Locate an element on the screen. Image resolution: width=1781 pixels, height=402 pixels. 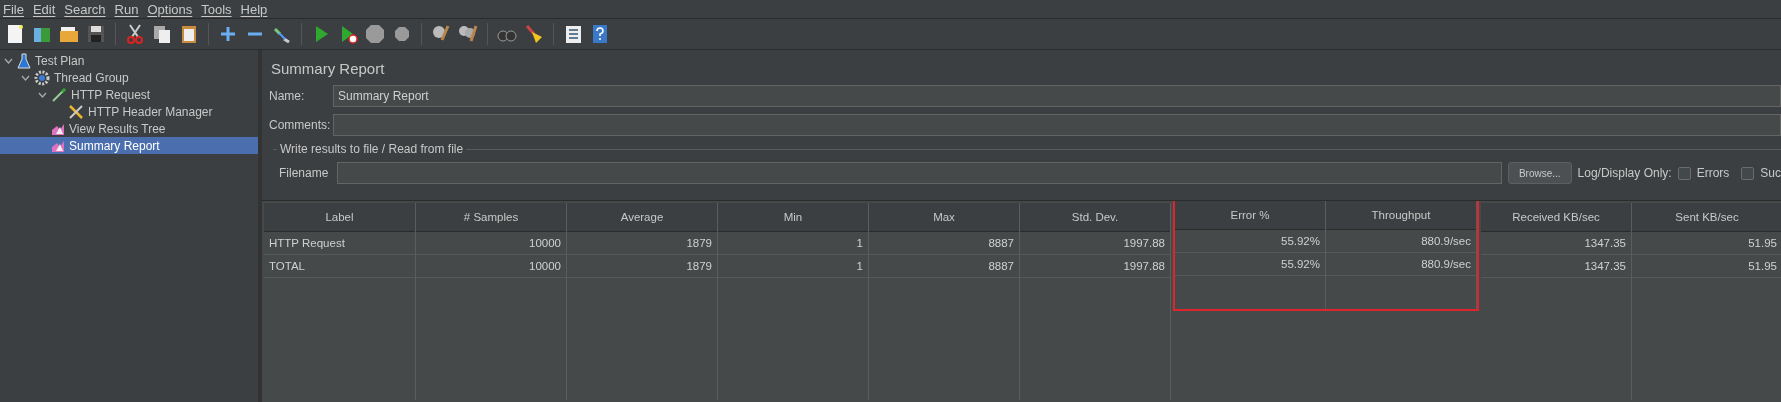
panel-title: Summary Report is located at coordinates (328, 68).